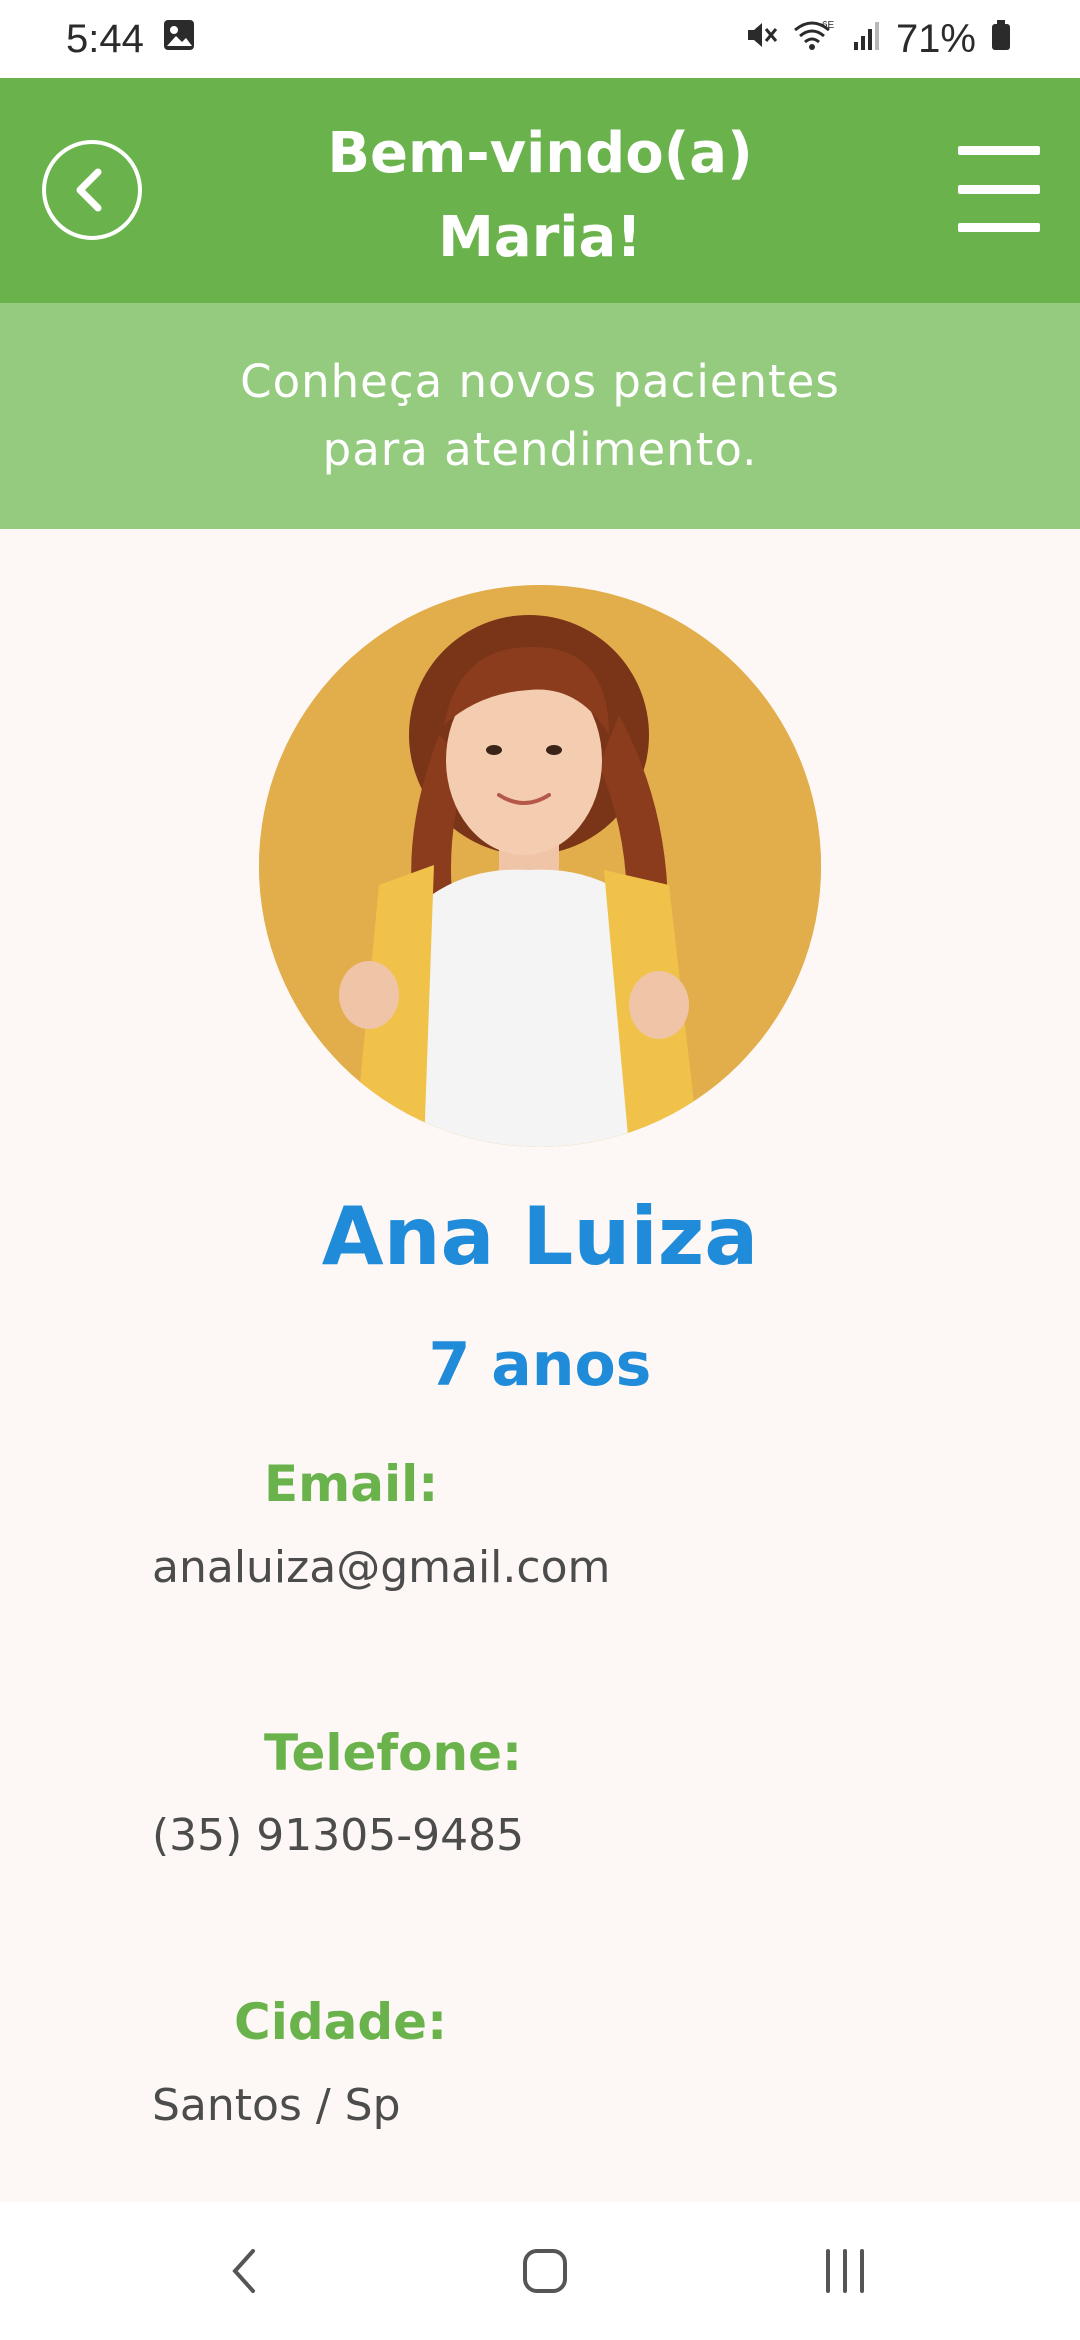 Image resolution: width=1080 pixels, height=2340 pixels. Describe the element at coordinates (540, 153) in the screenshot. I see `title-line-1: Bem-vindo(a)` at that location.